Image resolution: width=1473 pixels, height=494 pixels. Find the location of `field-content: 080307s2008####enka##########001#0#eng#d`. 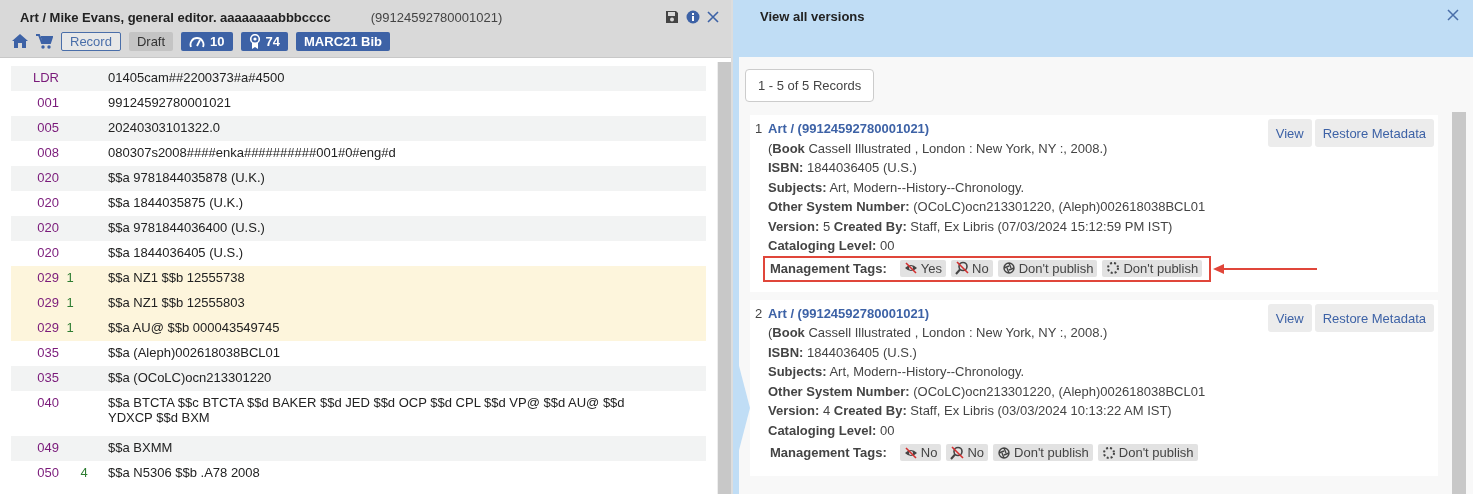

field-content: 080307s2008####enka##########001#0#eng#d is located at coordinates (252, 152).